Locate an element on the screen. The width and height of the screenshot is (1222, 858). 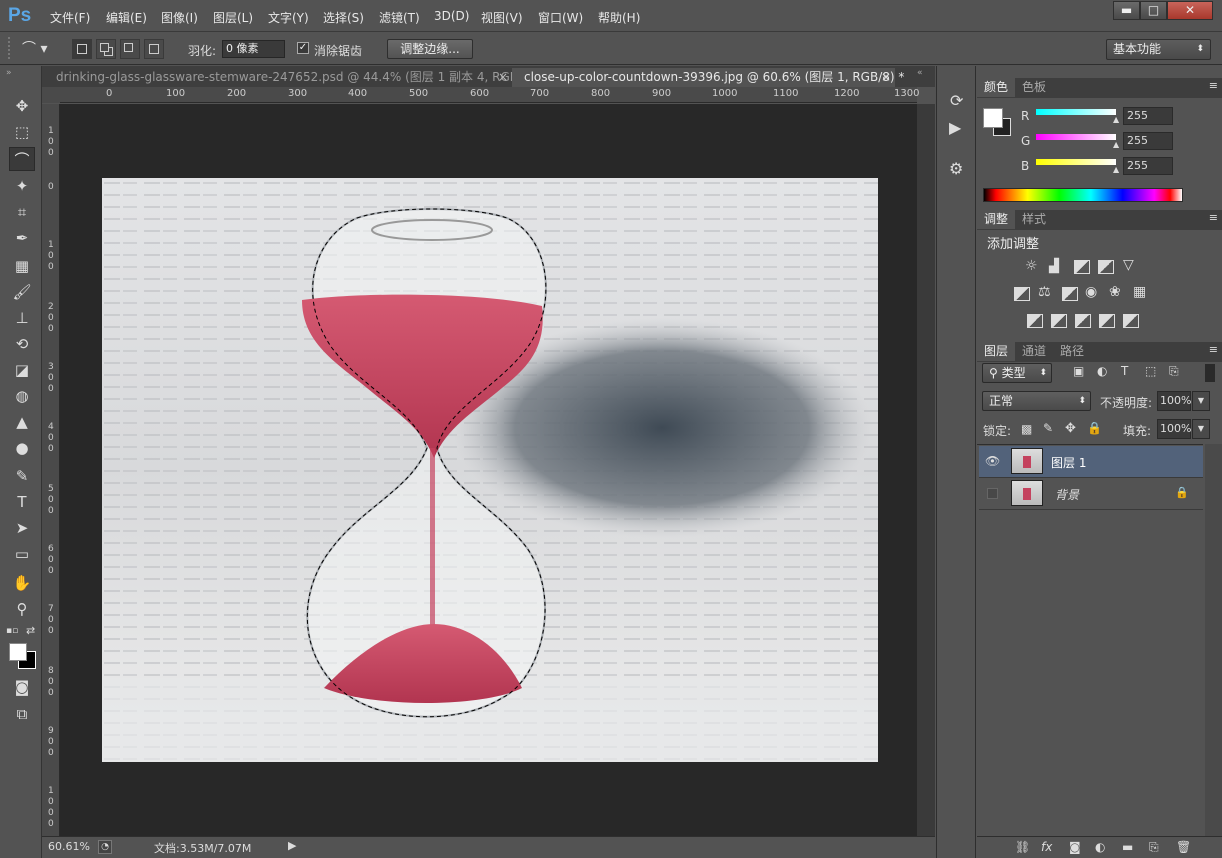
color-balance-icon: ⚖ is located at coordinates (1044, 292).